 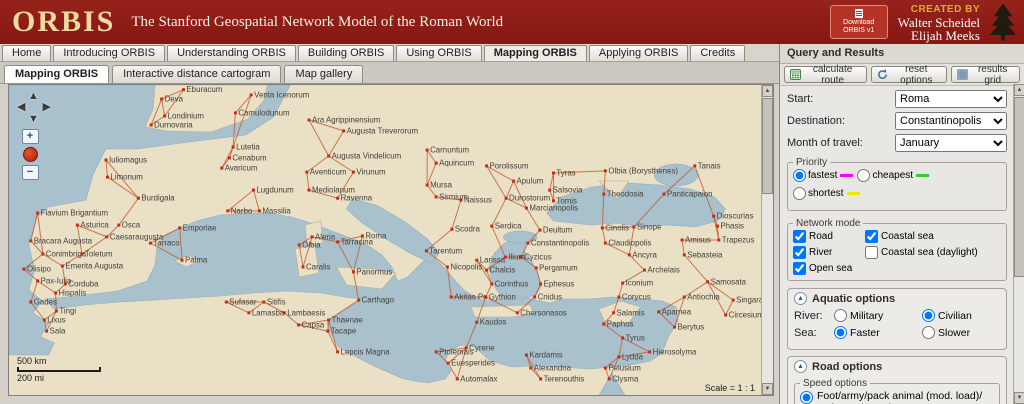 I want to click on scroll-up-arrow-icon, so click(x=1019, y=90).